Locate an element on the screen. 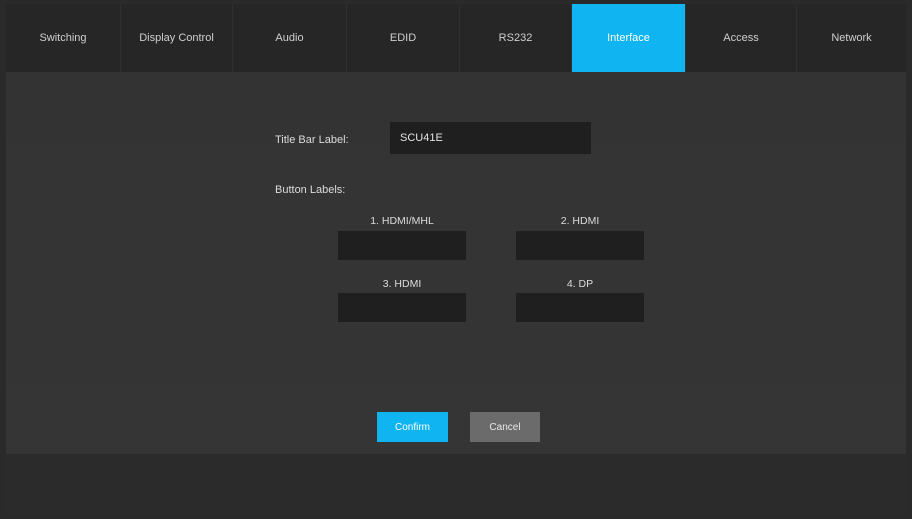 This screenshot has width=912, height=519. title-bar-label: Title Bar Label: is located at coordinates (312, 140).